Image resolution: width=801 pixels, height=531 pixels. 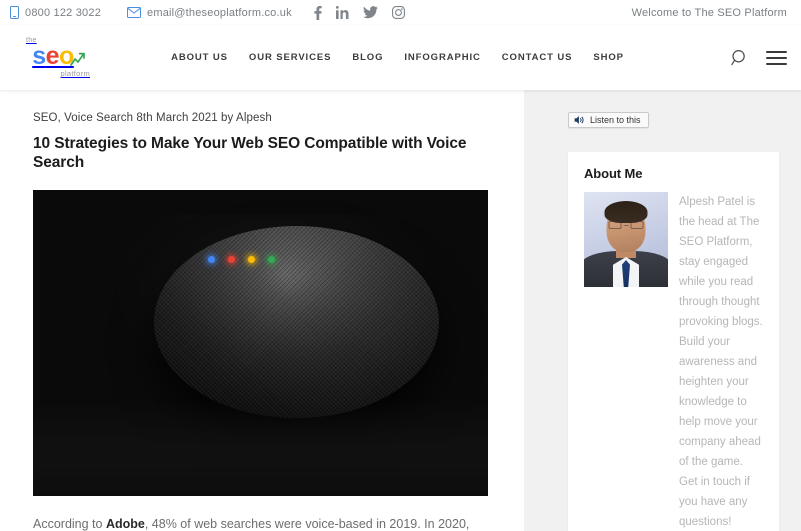 What do you see at coordinates (613, 173) in the screenshot?
I see `about-me-title: About Me` at bounding box center [613, 173].